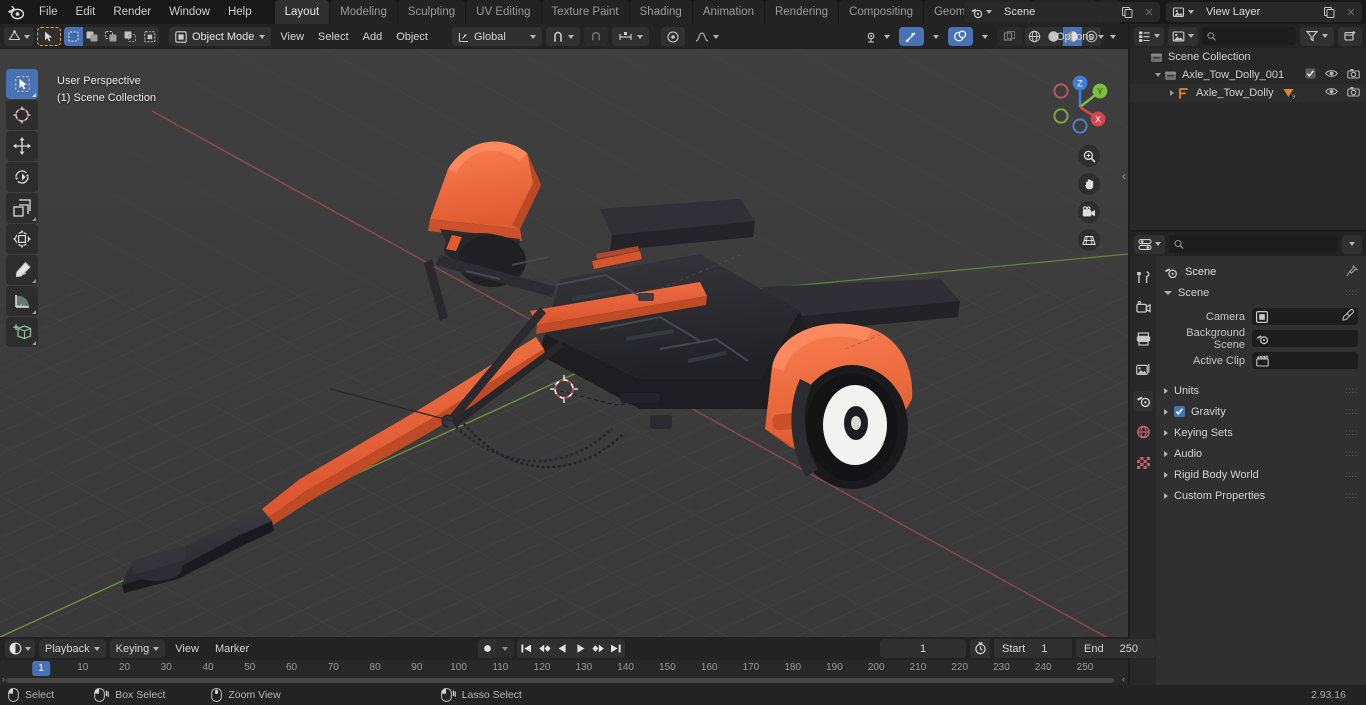 The width and height of the screenshot is (1366, 705). Describe the element at coordinates (22, 208) in the screenshot. I see `tool-scale` at that location.